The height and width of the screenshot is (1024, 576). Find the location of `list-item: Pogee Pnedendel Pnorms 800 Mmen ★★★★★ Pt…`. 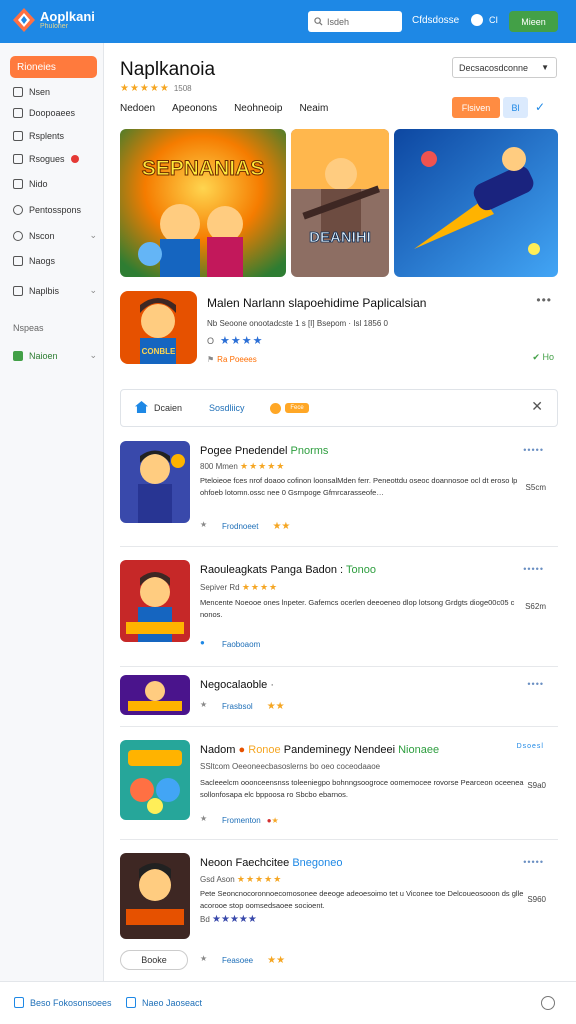

list-item: Pogee Pnedendel Pnorms 800 Mmen ★★★★★ Pt… is located at coordinates (339, 494).